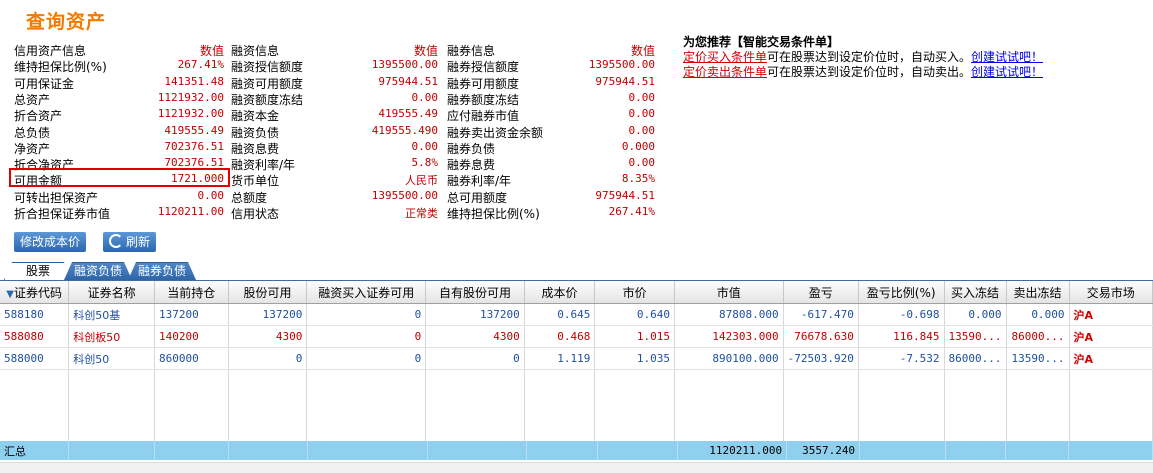  I want to click on cell-mv: 890100.000, so click(729, 358).